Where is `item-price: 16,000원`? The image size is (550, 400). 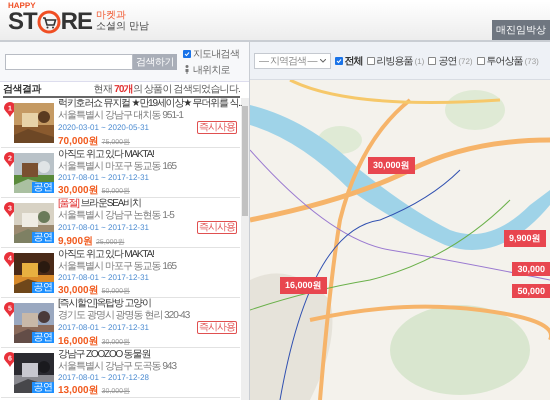 item-price: 16,000원 is located at coordinates (78, 341).